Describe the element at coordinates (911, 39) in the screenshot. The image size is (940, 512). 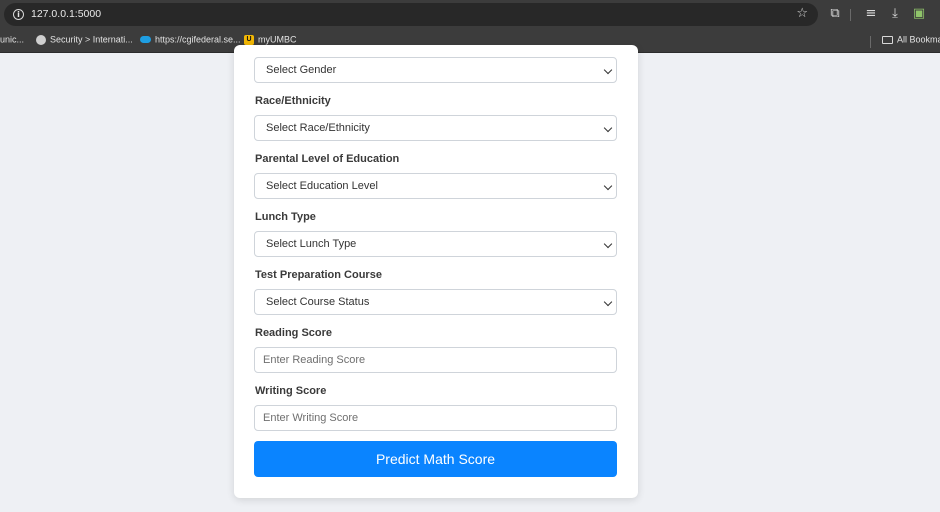
I see `all-bookmarks-button: All Bookma` at that location.